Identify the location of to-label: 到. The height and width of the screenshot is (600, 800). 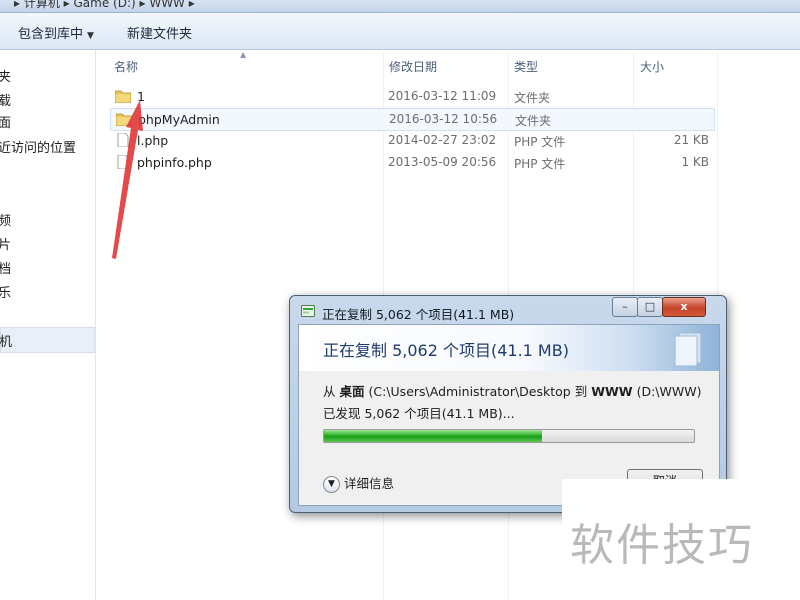
(581, 391).